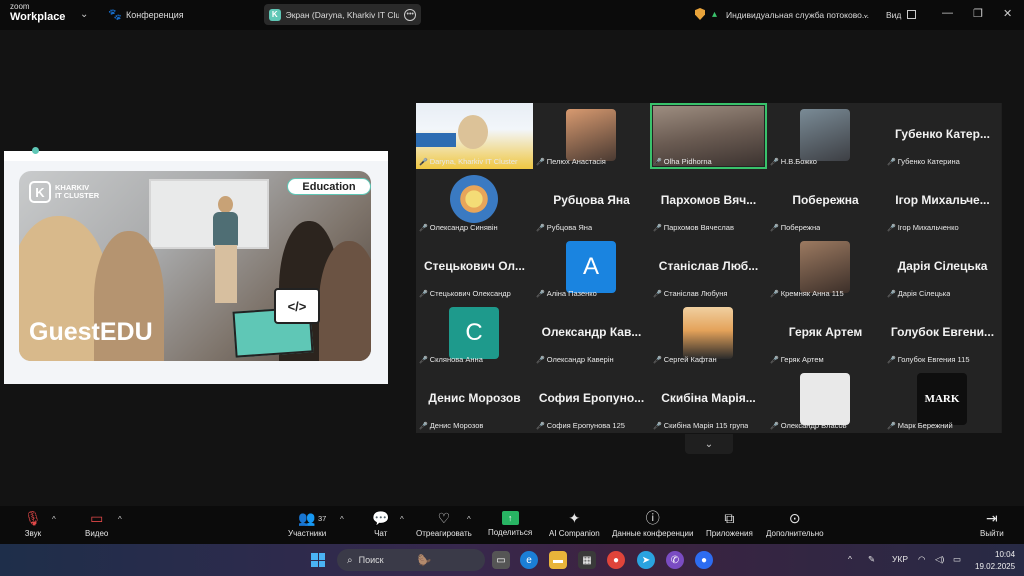  I want to click on telegram-icon: ➤, so click(646, 560).